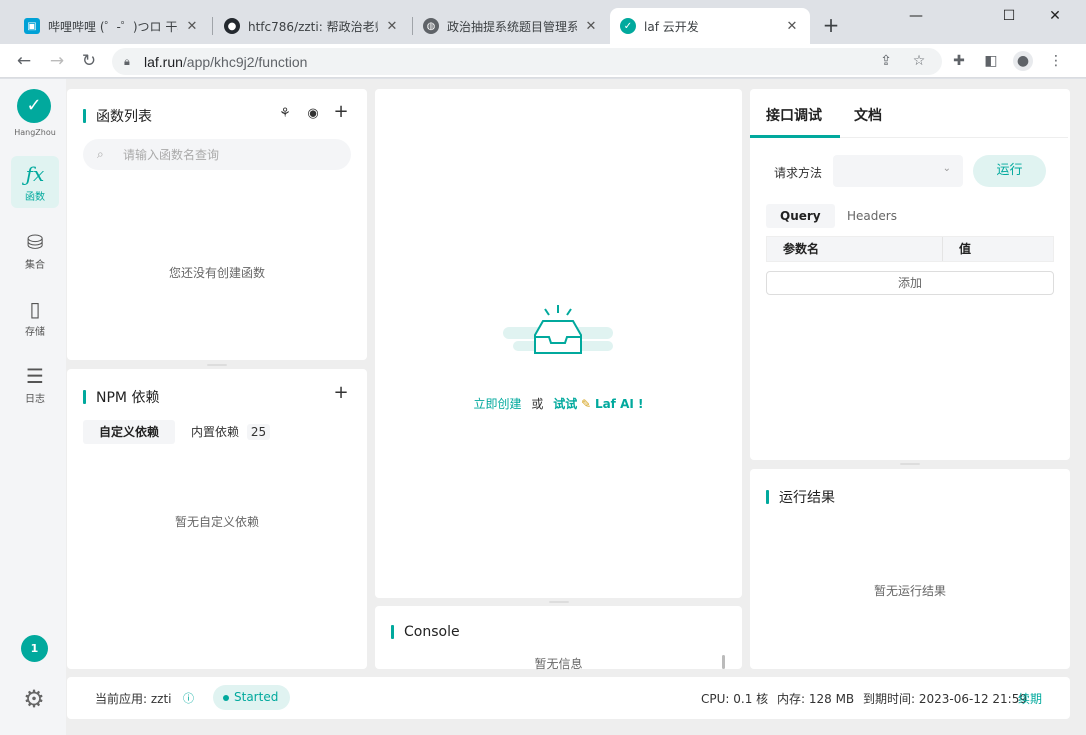  Describe the element at coordinates (816, 699) in the screenshot. I see `memory-info: 内存: 128 MB` at that location.